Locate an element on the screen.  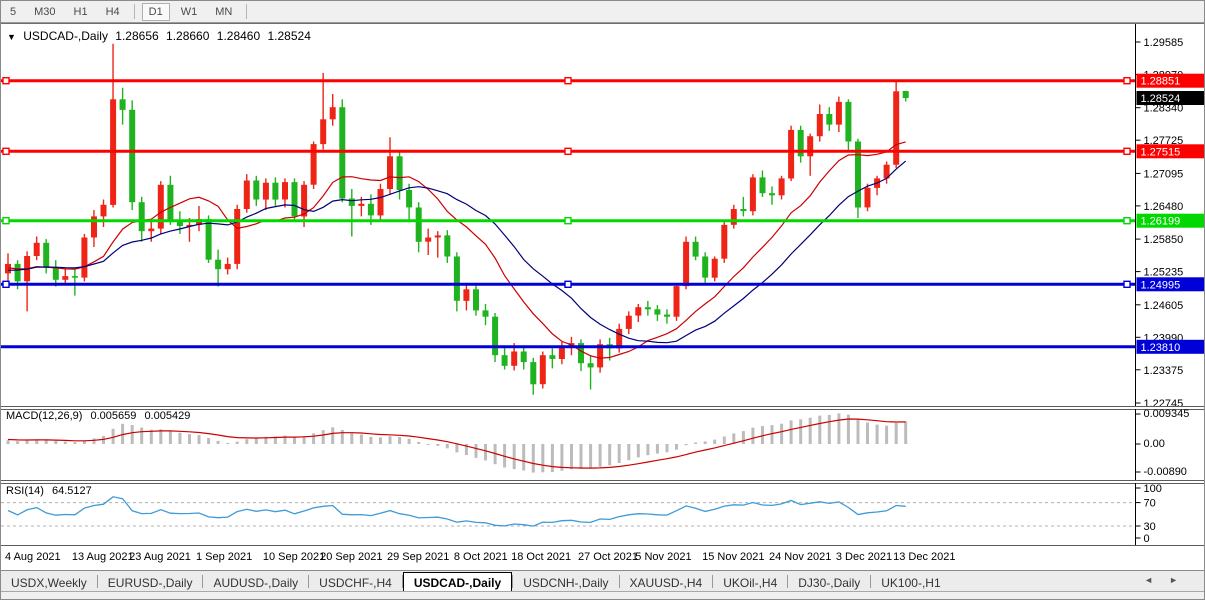
timeframe-toolbar: 5 M30 H1 H4 D1 W1 MN is located at coordinates (602, 12).